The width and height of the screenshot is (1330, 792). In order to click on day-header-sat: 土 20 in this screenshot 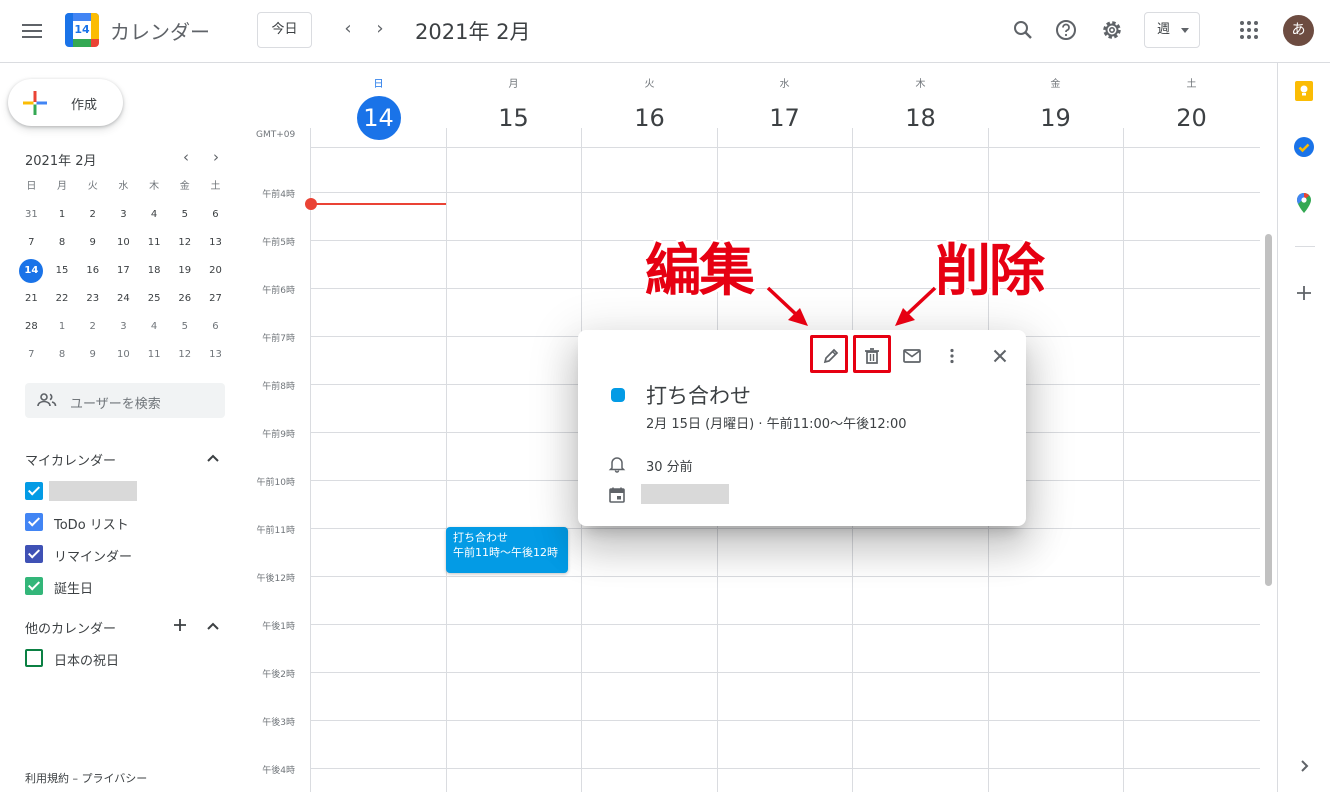, I will do `click(1191, 107)`.